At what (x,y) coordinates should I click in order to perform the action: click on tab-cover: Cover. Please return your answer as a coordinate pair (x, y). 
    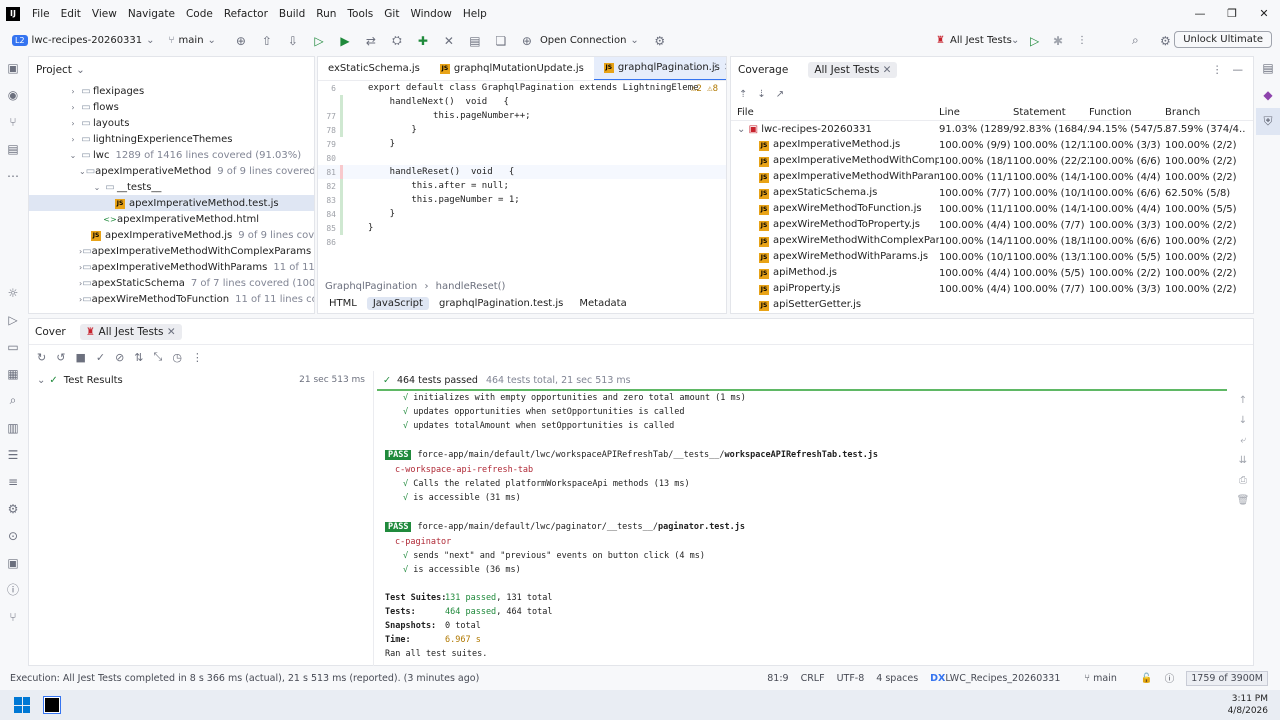
    Looking at the image, I should click on (50, 332).